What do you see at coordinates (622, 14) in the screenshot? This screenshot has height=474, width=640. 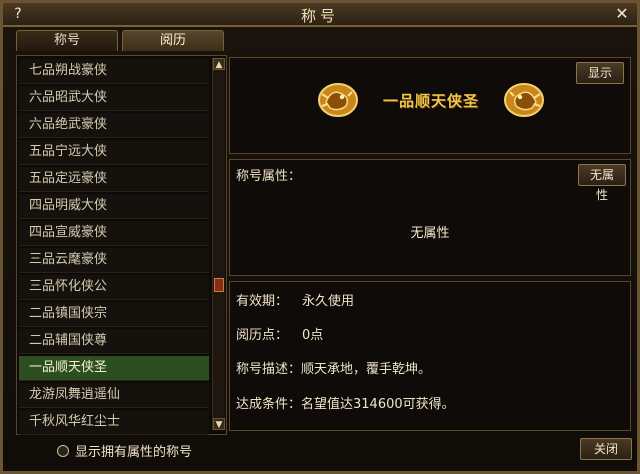 I see `close-icon: ✕` at bounding box center [622, 14].